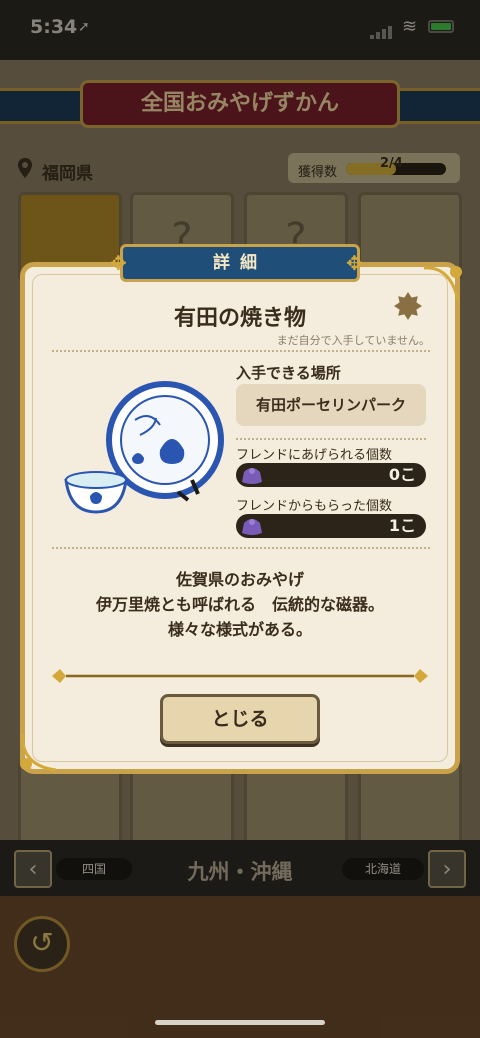 The image size is (480, 1038). I want to click on location-heading: 入手できる場所, so click(288, 373).